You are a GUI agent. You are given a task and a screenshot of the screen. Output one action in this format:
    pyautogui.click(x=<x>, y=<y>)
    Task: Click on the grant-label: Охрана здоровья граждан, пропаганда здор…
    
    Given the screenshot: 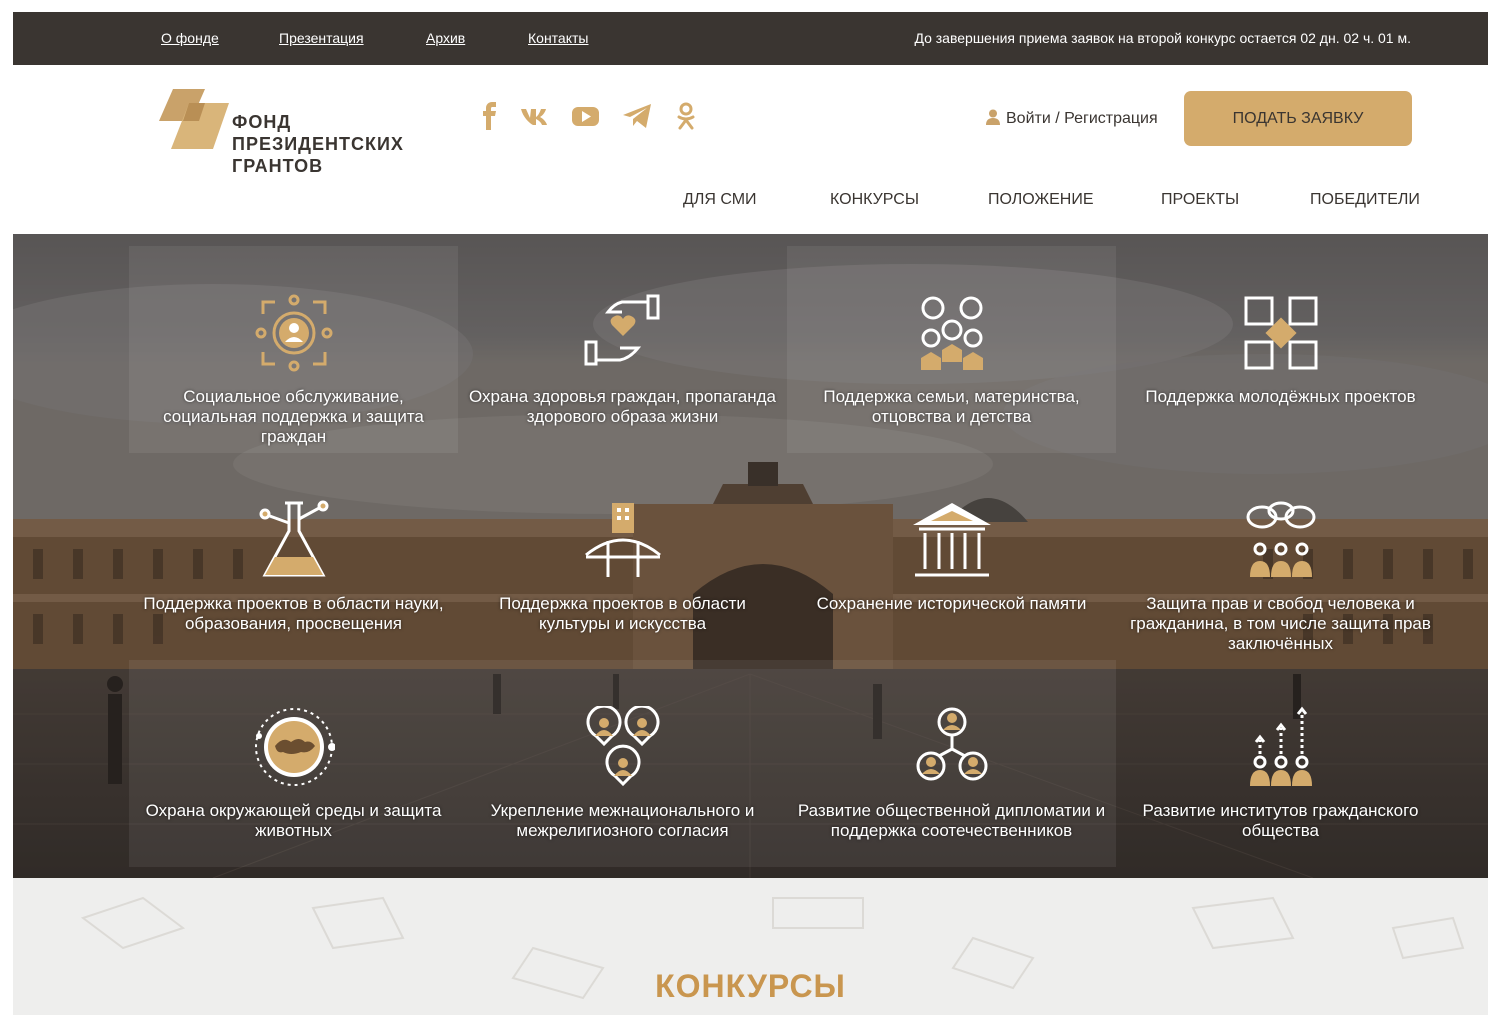 What is the action you would take?
    pyautogui.click(x=622, y=406)
    